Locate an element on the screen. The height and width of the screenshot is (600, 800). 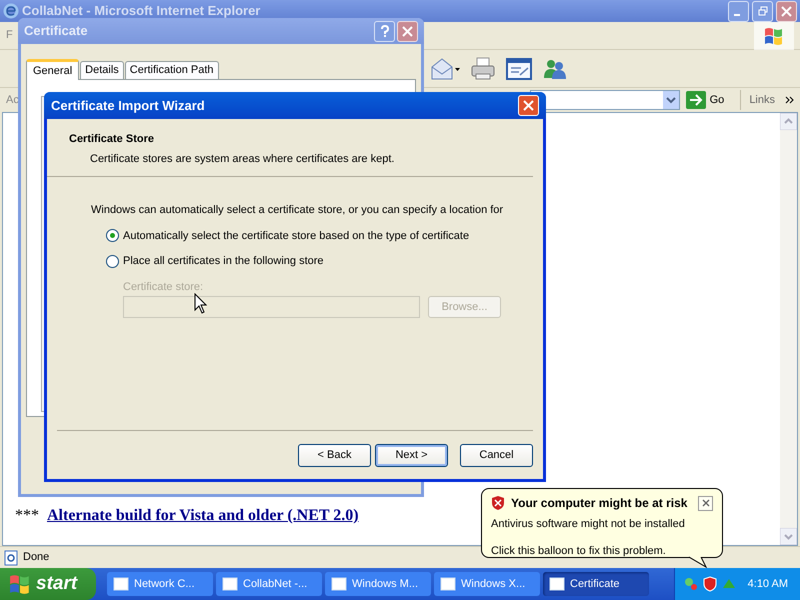
restore-icon is located at coordinates (763, 11).